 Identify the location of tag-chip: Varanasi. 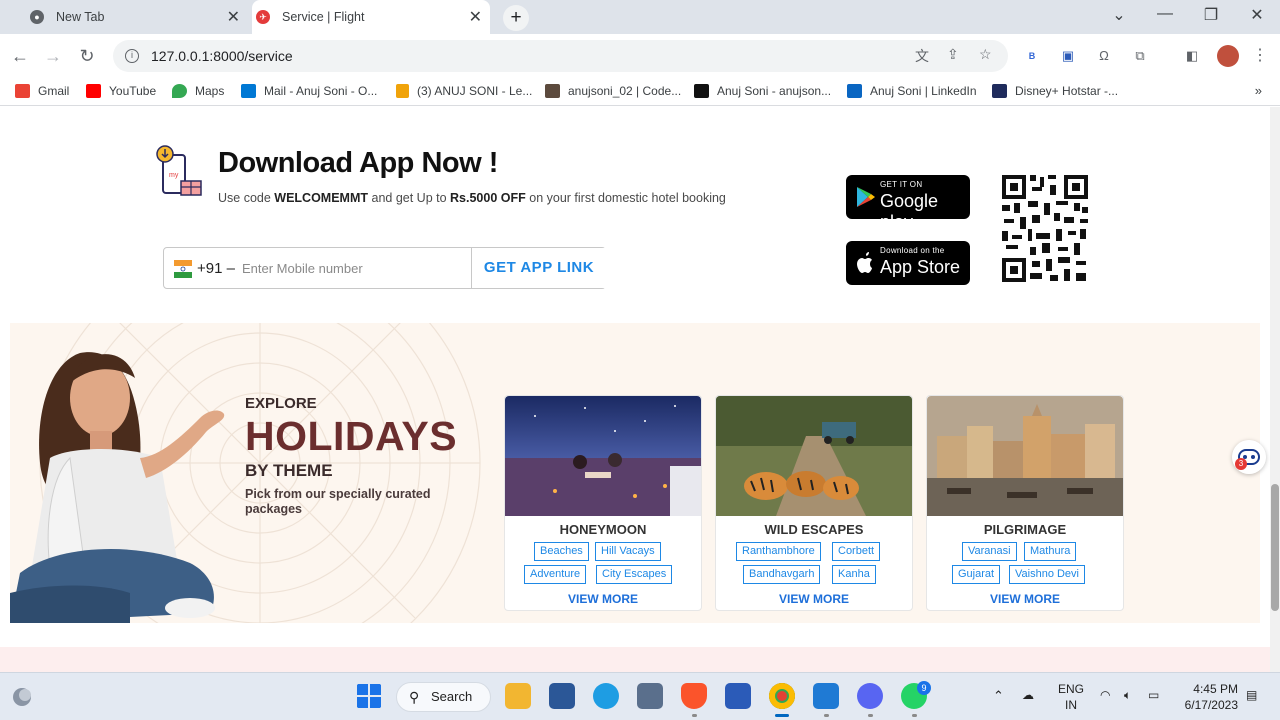
(989, 551).